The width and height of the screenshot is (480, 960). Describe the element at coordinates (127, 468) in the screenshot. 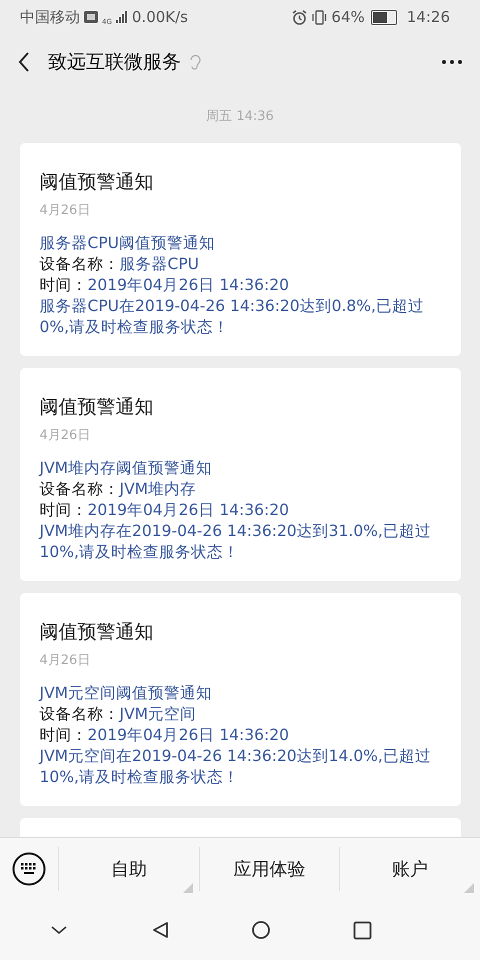

I see `message-subject: JVM堆内存阈值预警通知` at that location.